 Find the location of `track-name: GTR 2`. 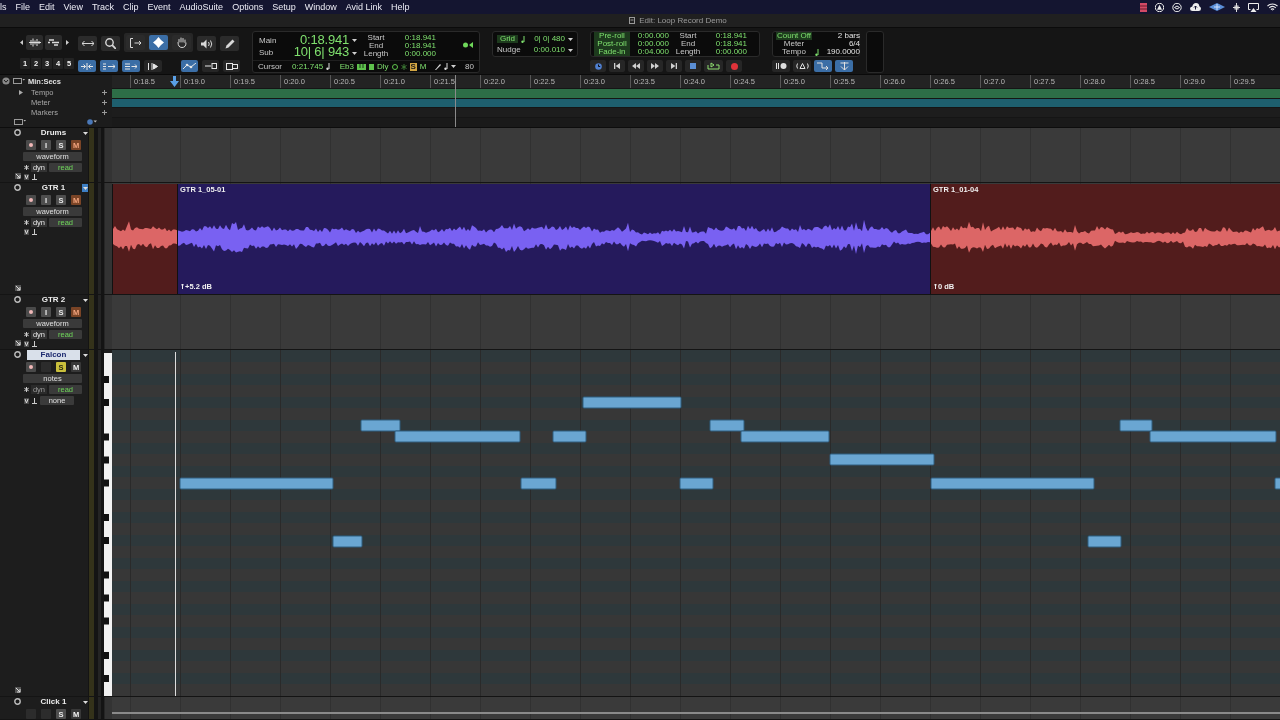

track-name: GTR 2 is located at coordinates (53, 300).